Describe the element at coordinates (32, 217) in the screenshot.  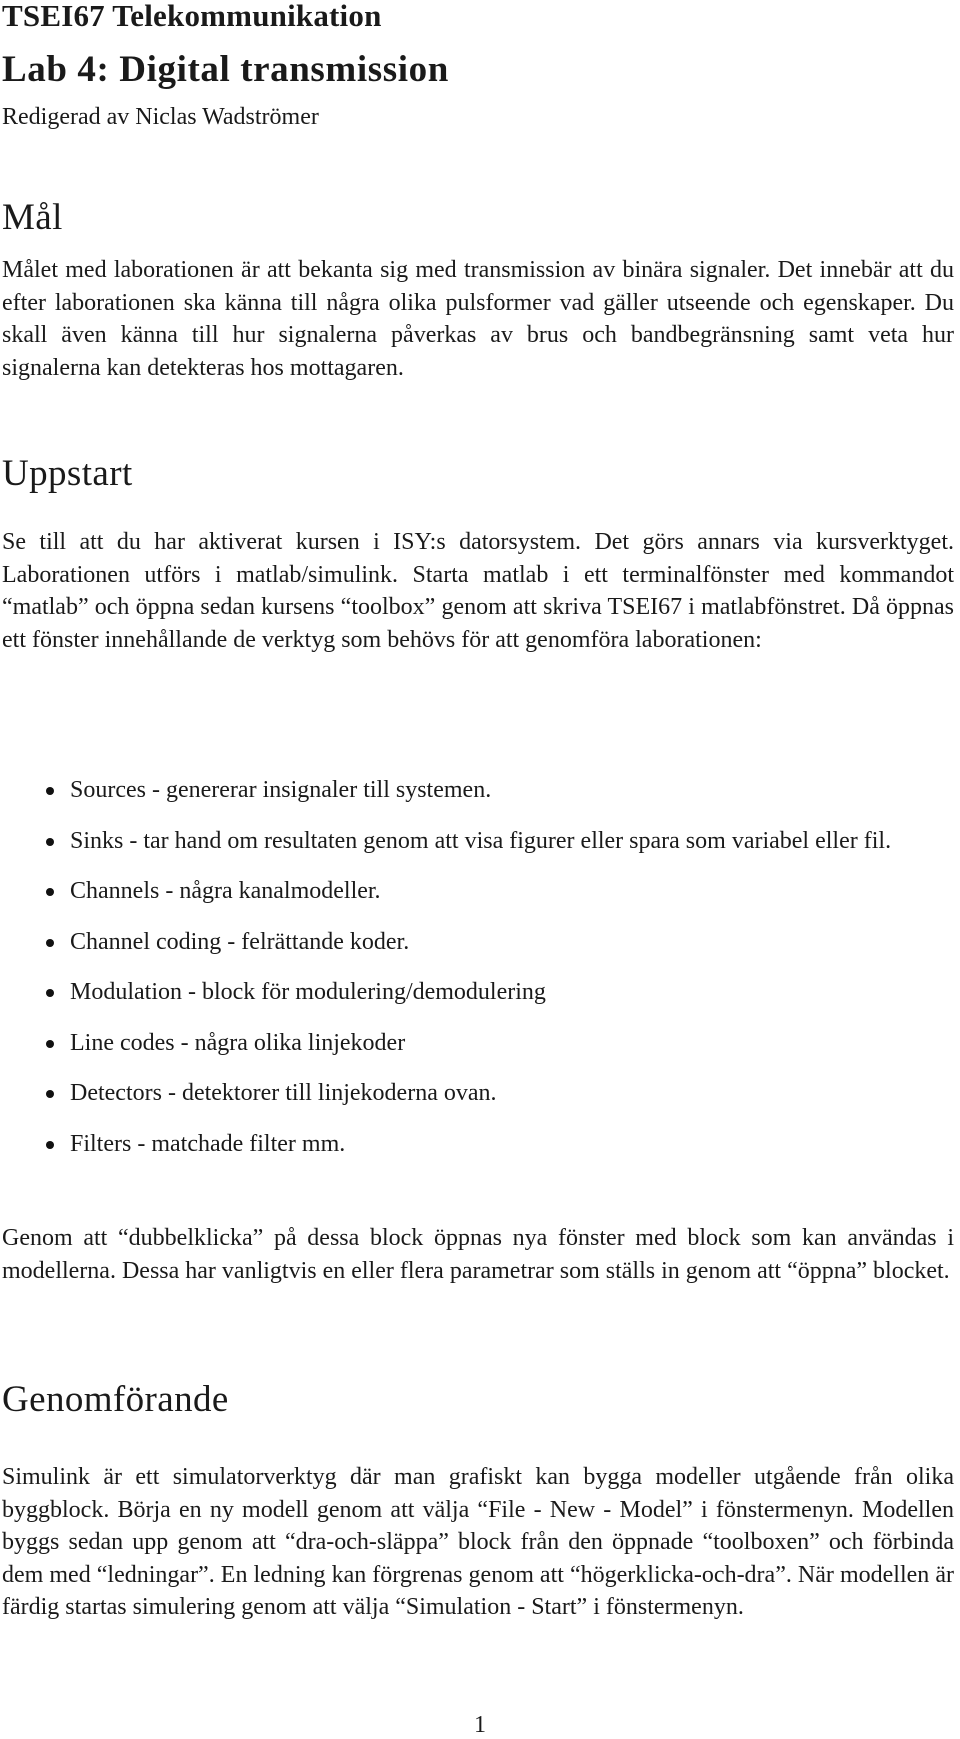
I see `section-heading-mal: Mål` at that location.